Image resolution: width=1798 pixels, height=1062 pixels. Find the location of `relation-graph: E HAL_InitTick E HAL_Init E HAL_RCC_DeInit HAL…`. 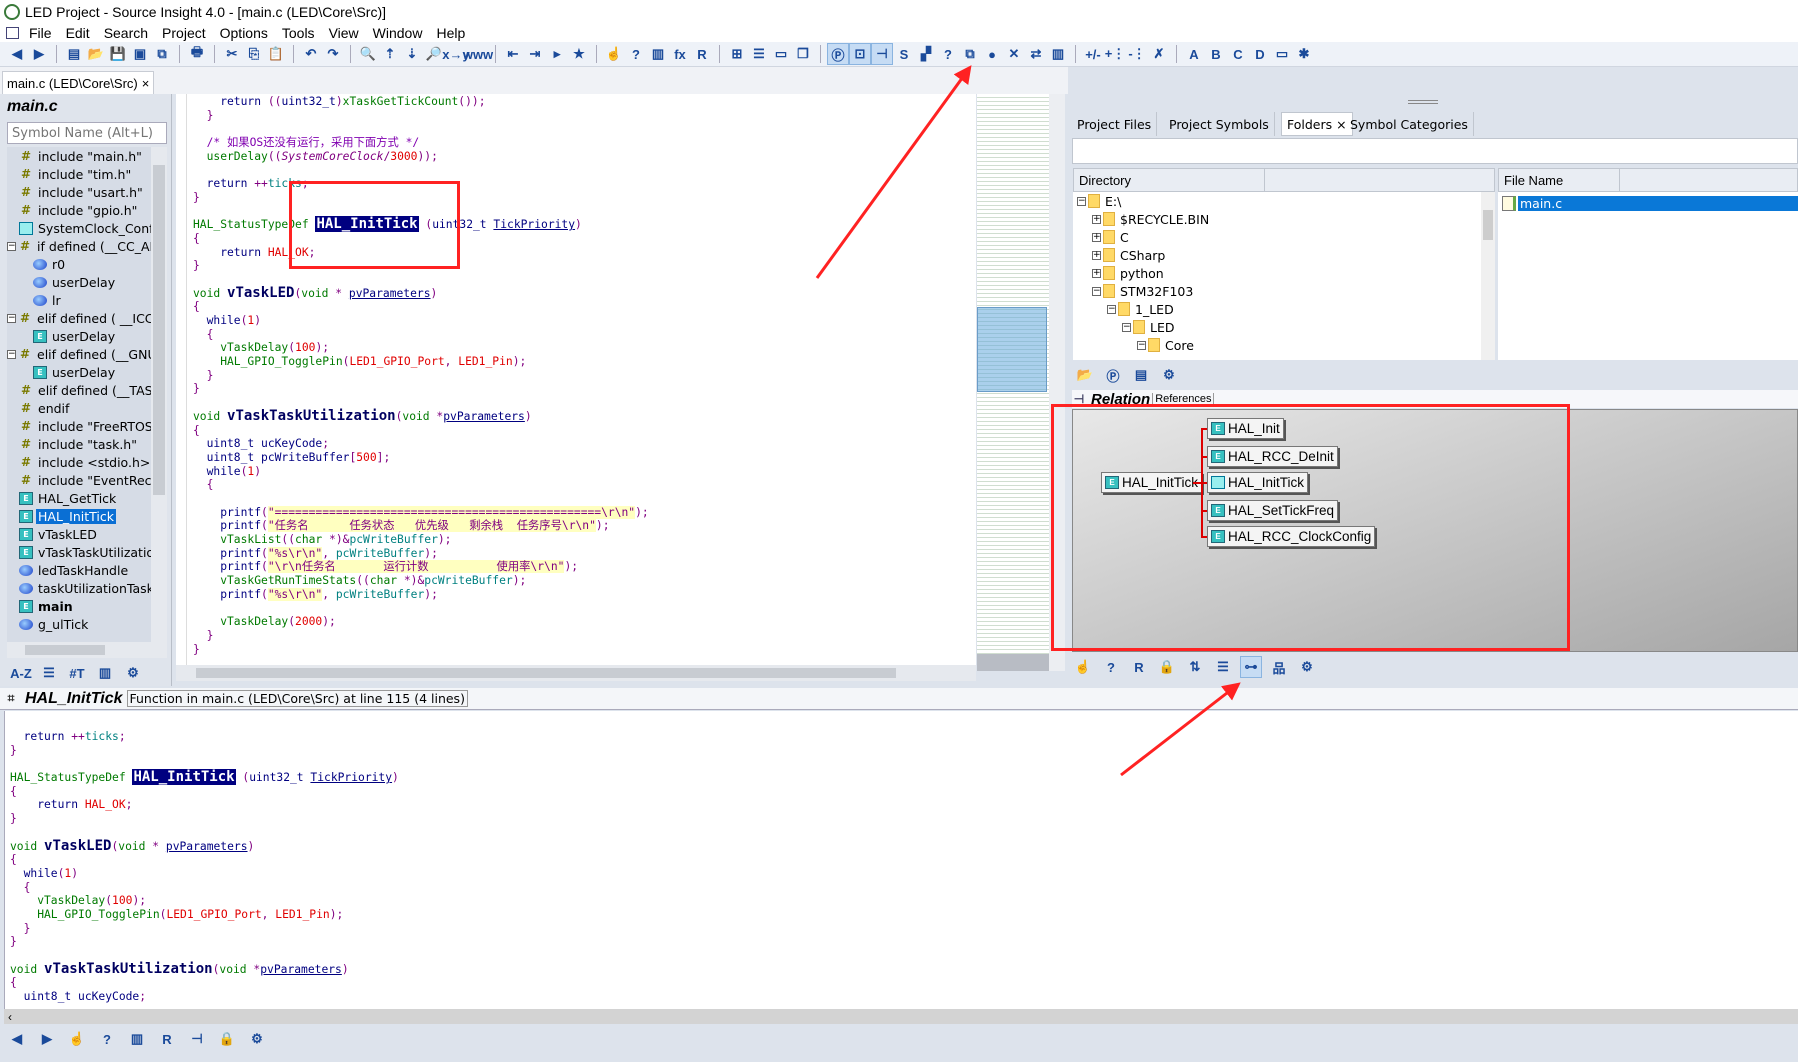

relation-graph: E HAL_InitTick E HAL_Init E HAL_RCC_DeInit HAL… is located at coordinates (1435, 530).